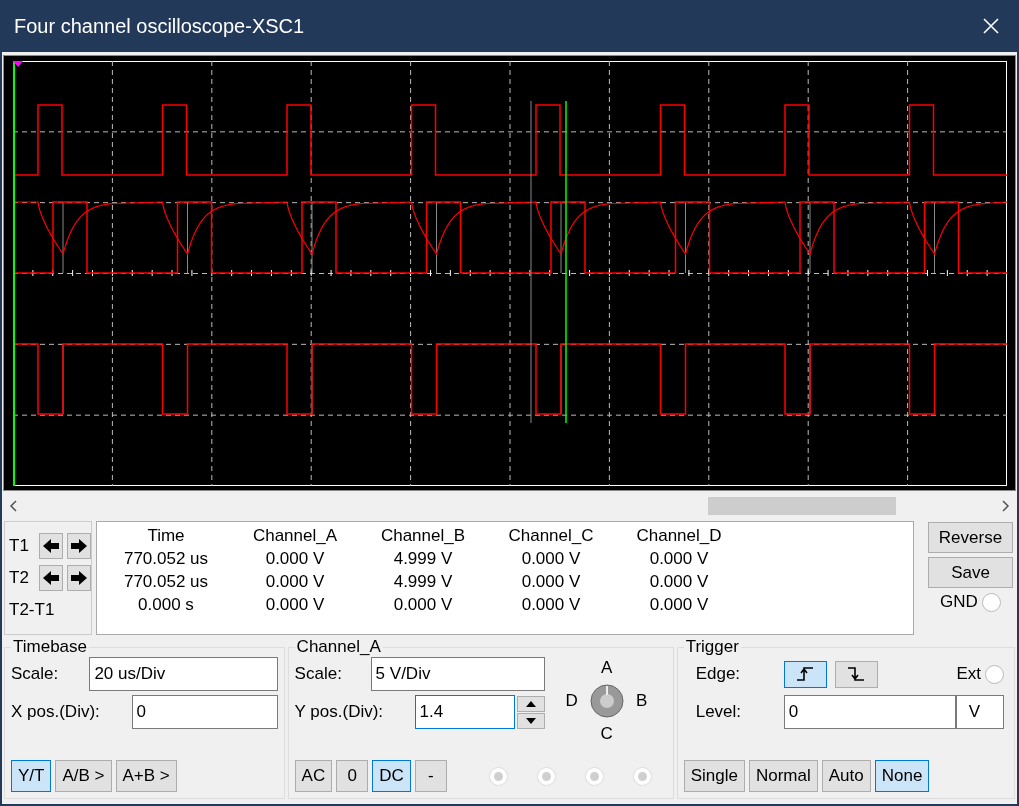  I want to click on column-header: Channel_C, so click(551, 536).